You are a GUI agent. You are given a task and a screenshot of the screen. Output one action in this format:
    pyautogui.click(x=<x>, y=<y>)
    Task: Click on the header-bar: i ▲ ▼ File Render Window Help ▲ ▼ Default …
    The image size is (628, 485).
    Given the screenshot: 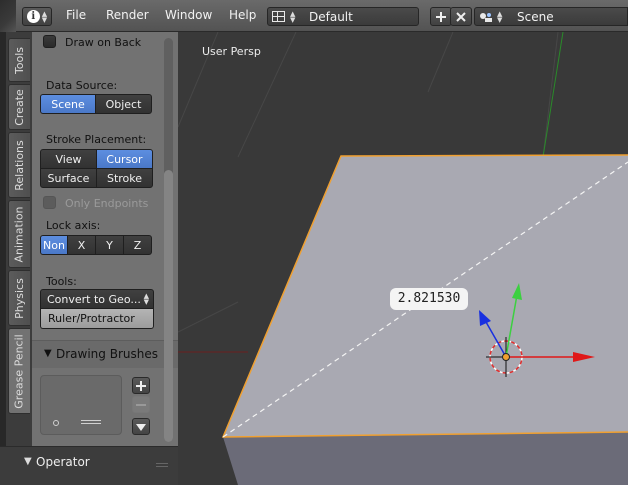 What is the action you would take?
    pyautogui.click(x=314, y=16)
    